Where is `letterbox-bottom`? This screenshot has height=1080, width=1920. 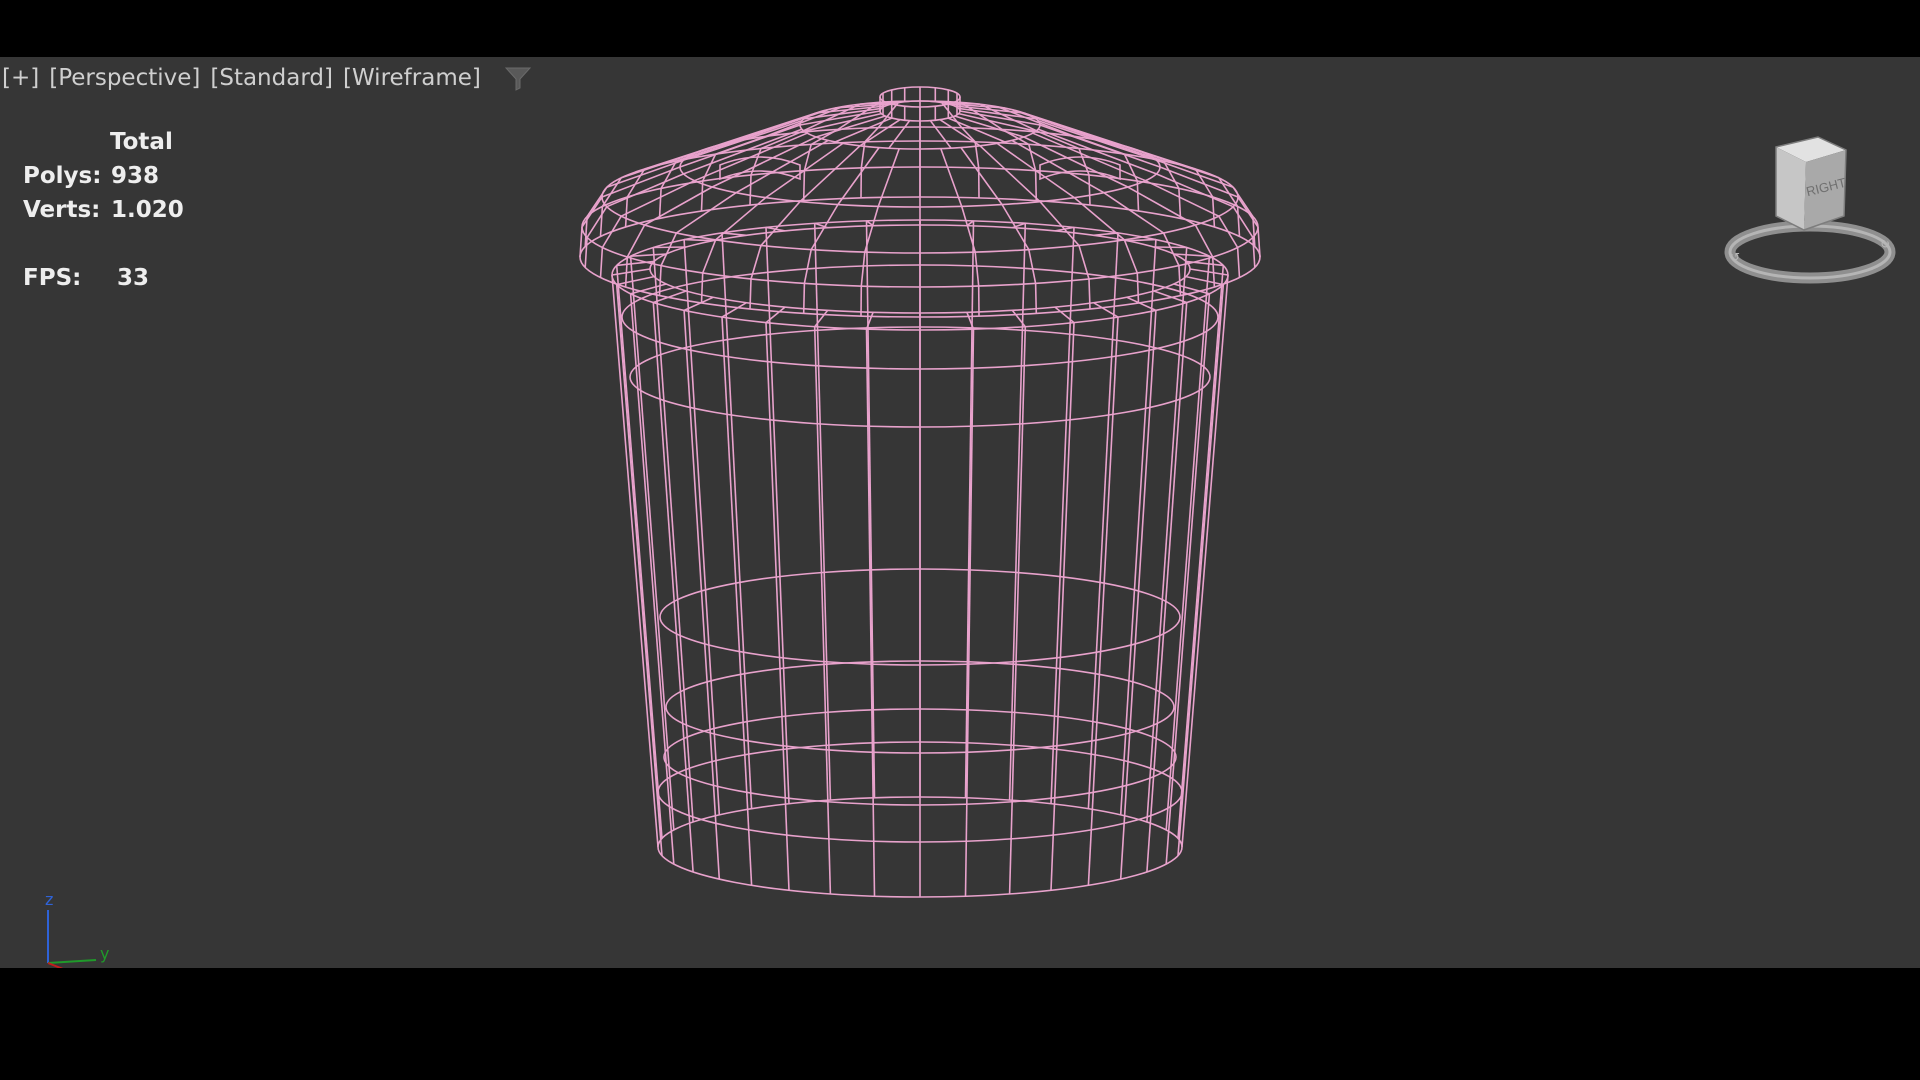 letterbox-bottom is located at coordinates (960, 1024).